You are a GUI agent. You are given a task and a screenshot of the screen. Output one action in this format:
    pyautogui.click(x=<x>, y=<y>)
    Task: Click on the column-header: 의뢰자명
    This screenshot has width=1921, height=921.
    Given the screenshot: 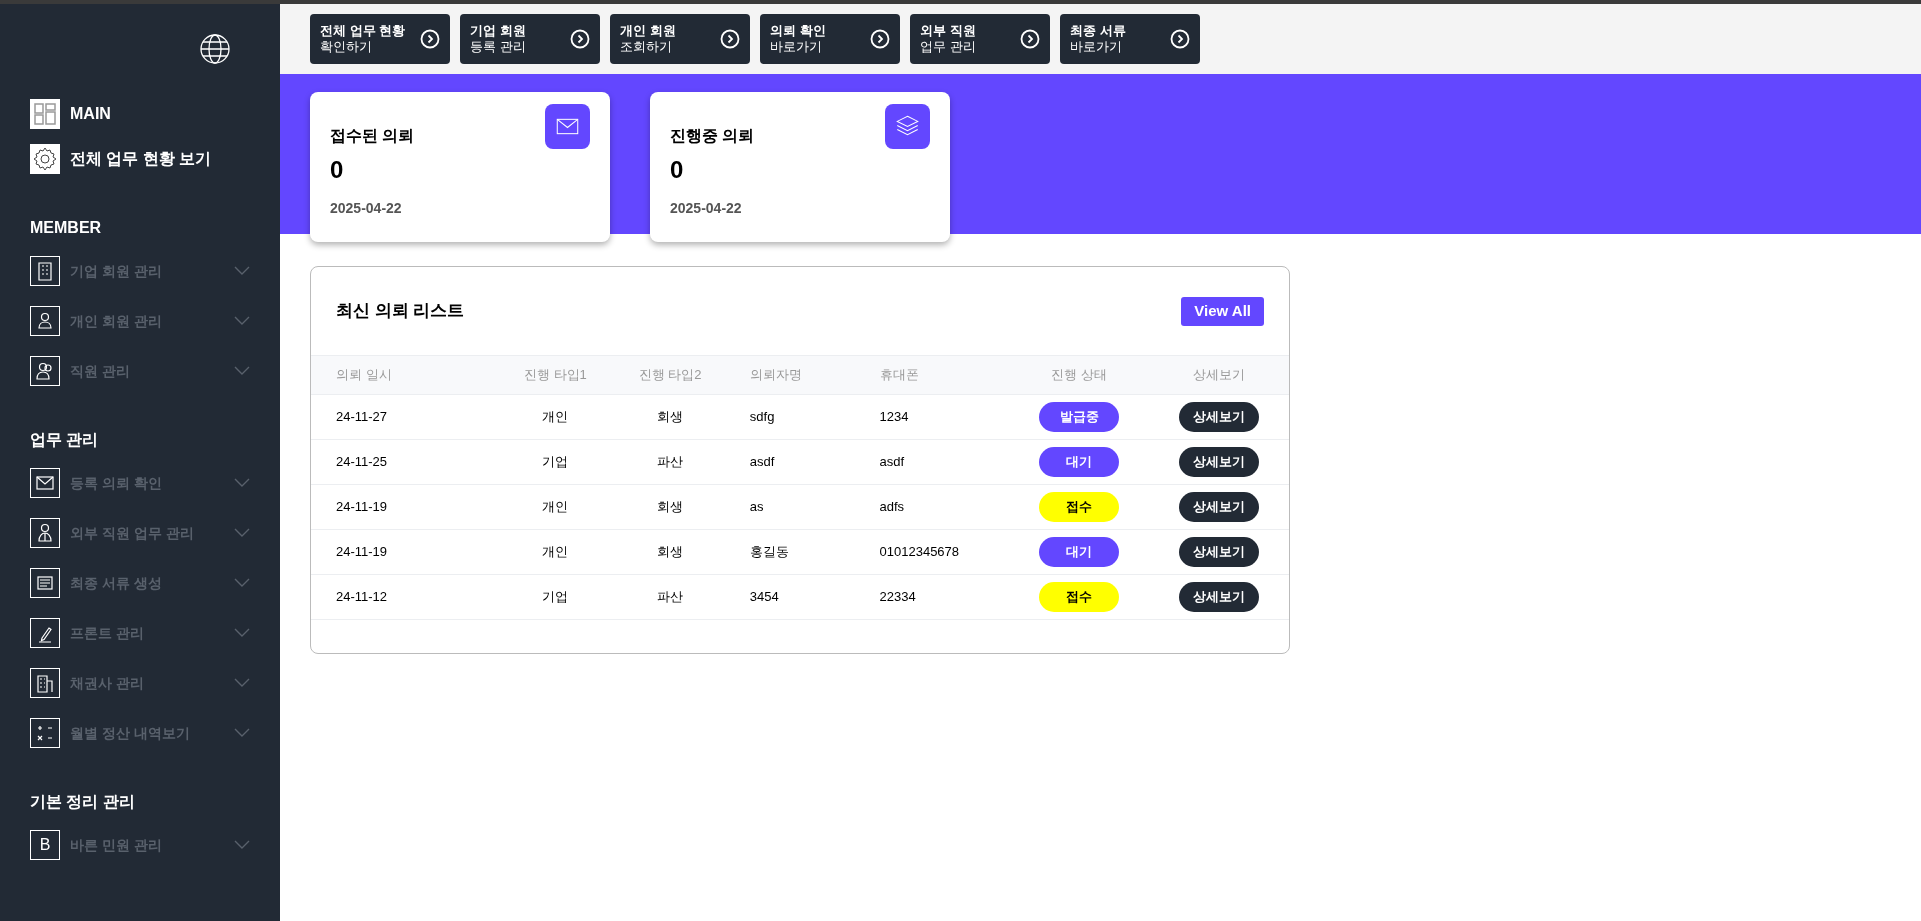 What is the action you would take?
    pyautogui.click(x=794, y=375)
    